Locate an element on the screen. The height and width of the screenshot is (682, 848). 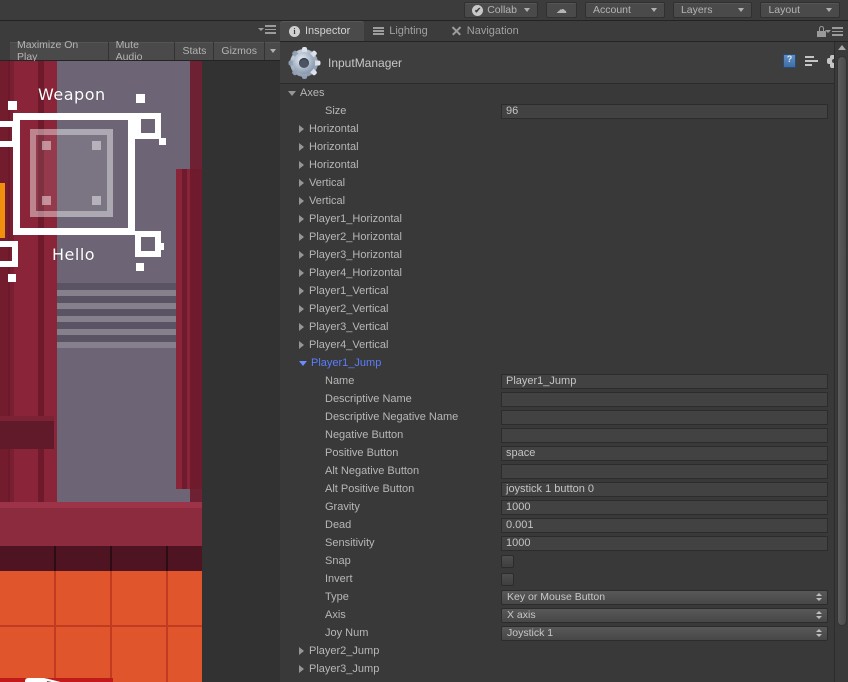
scroll-up-arrow-icon is located at coordinates (842, 47).